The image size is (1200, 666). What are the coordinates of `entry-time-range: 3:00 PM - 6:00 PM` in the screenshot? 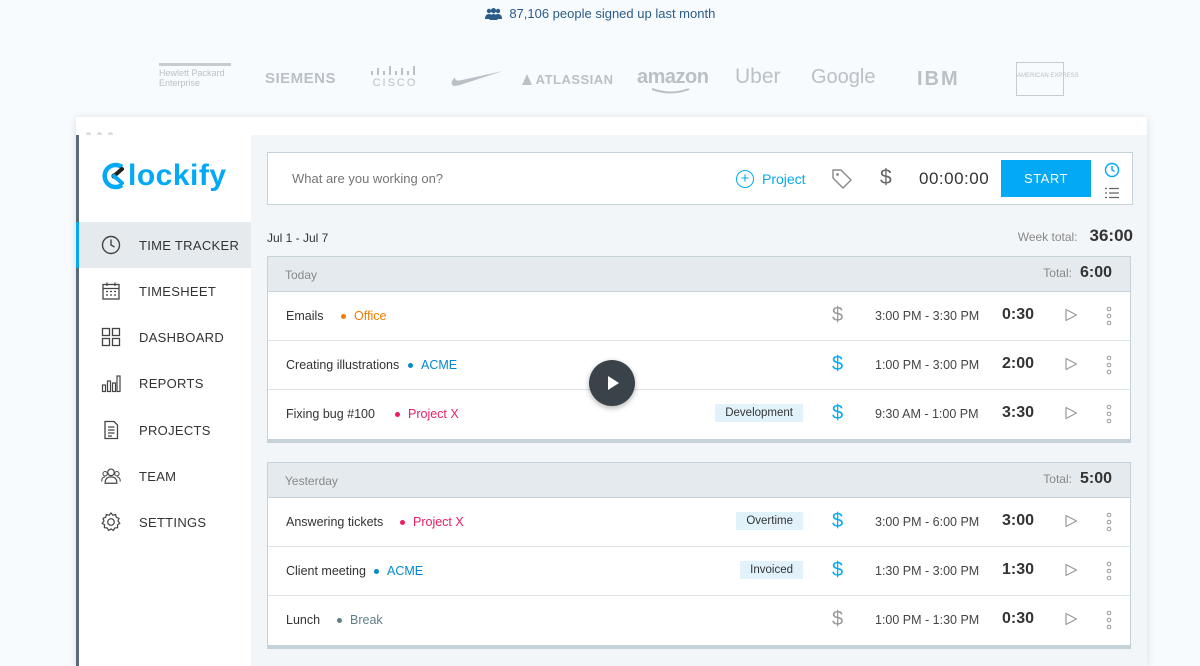 It's located at (927, 522).